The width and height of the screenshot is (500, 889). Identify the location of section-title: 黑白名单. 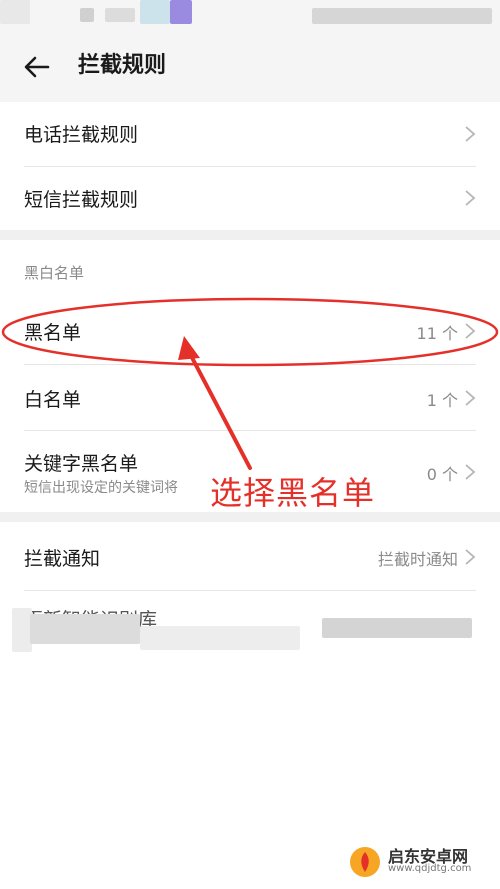
(54, 273).